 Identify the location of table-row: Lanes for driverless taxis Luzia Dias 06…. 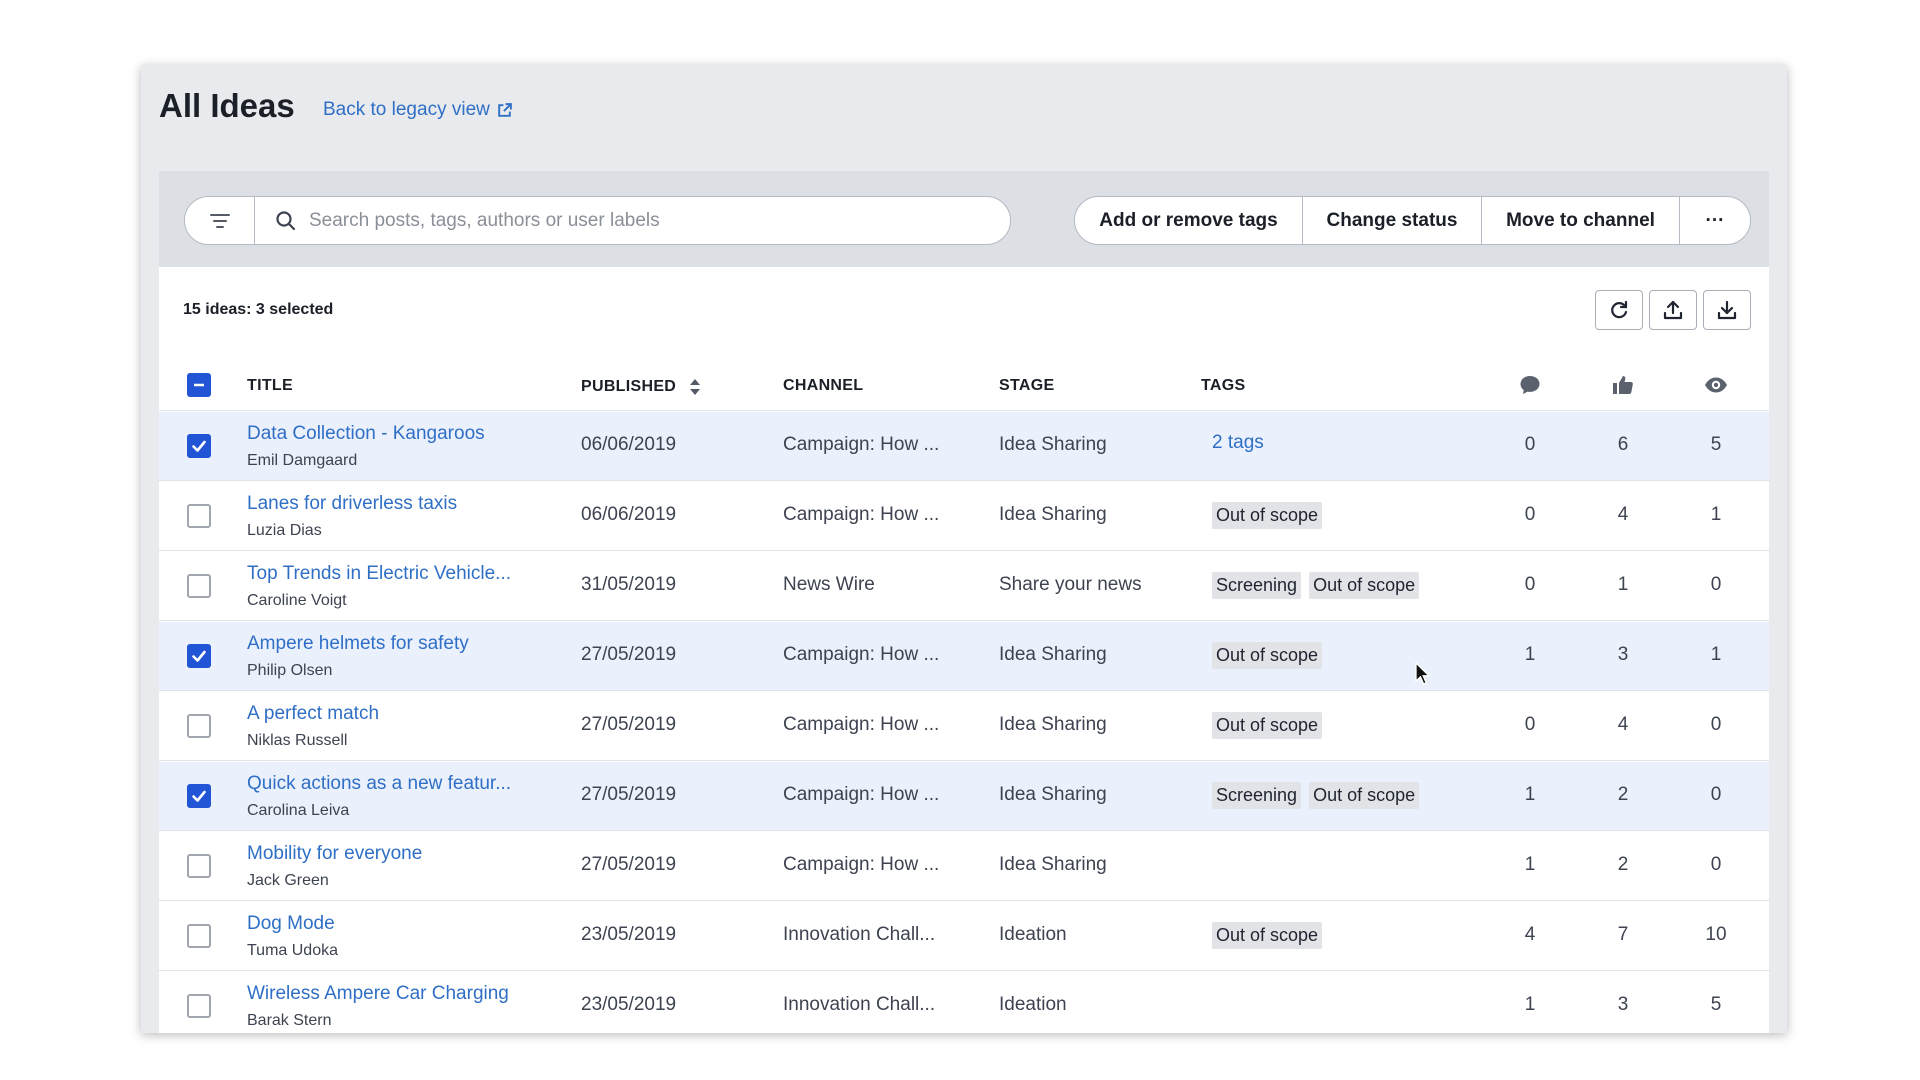
(964, 516).